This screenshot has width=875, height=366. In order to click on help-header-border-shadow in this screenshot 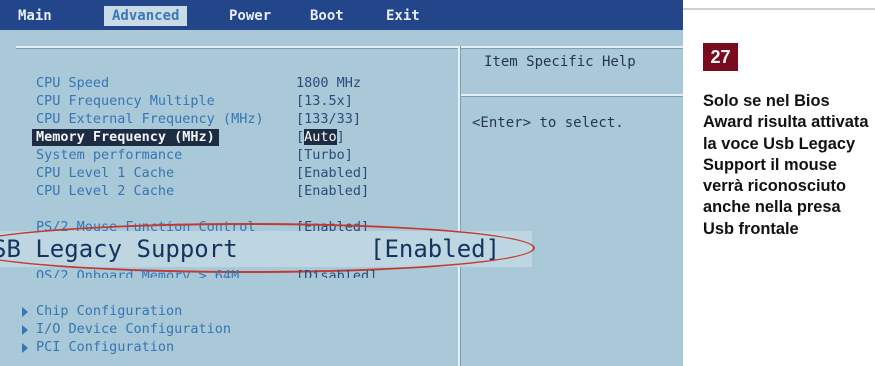, I will do `click(572, 96)`.